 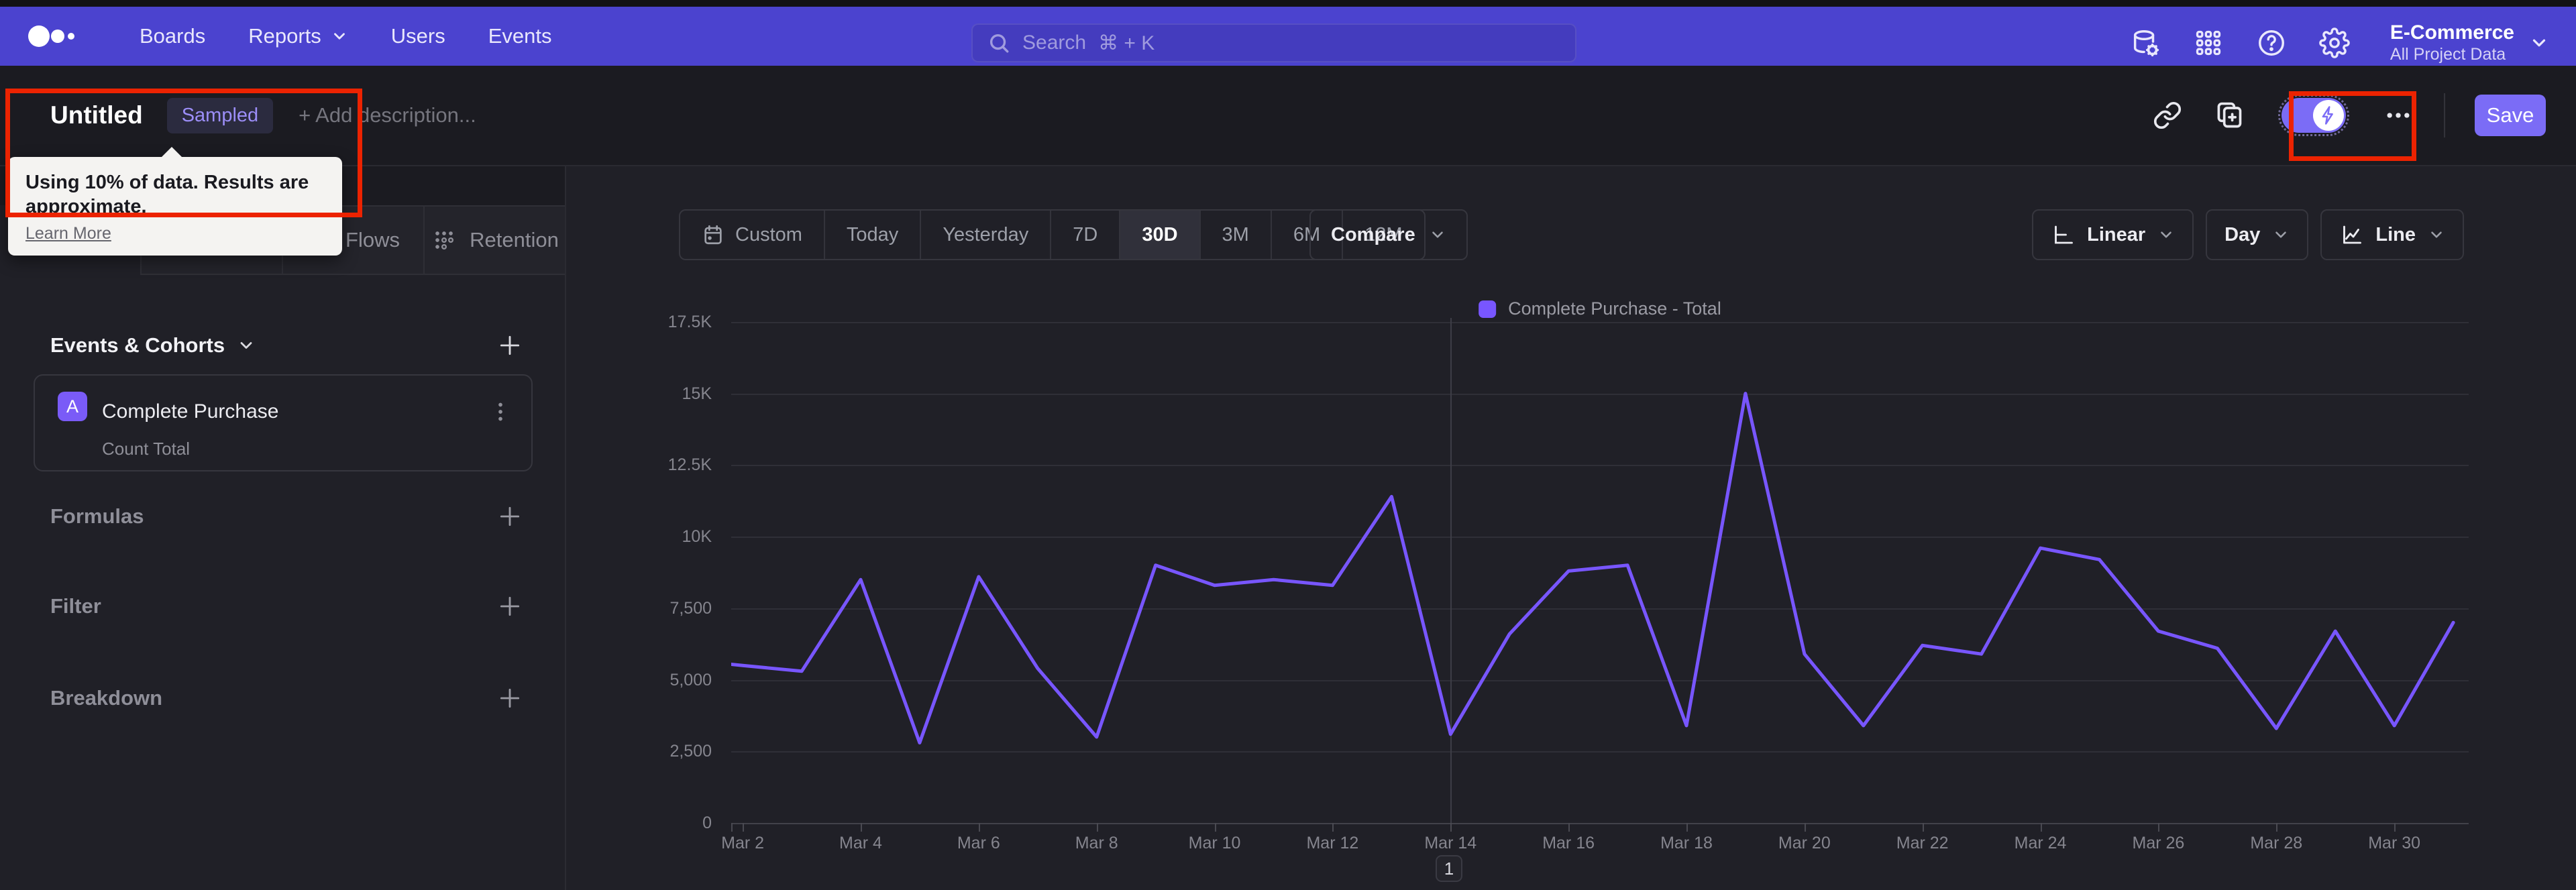 I want to click on search-shortcut: ⌘ + K, so click(x=1126, y=43).